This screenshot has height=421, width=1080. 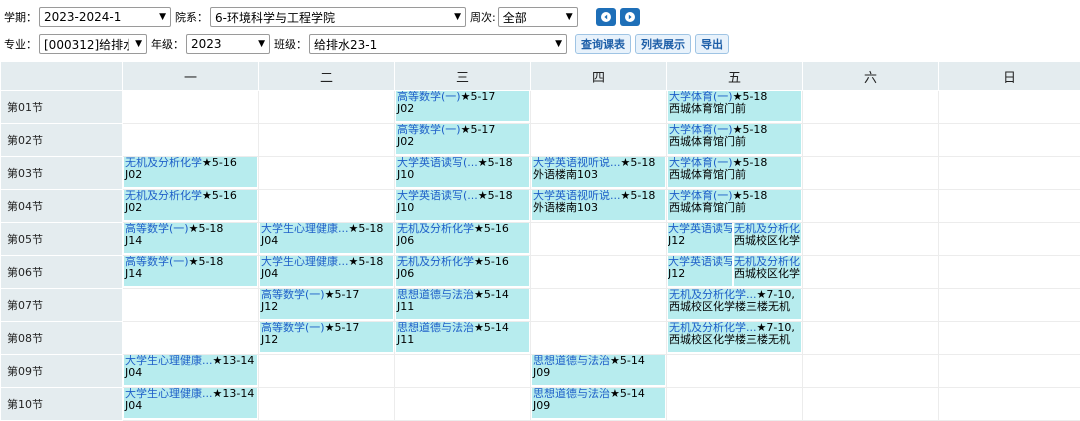 I want to click on week-label: 周次:, so click(x=483, y=17).